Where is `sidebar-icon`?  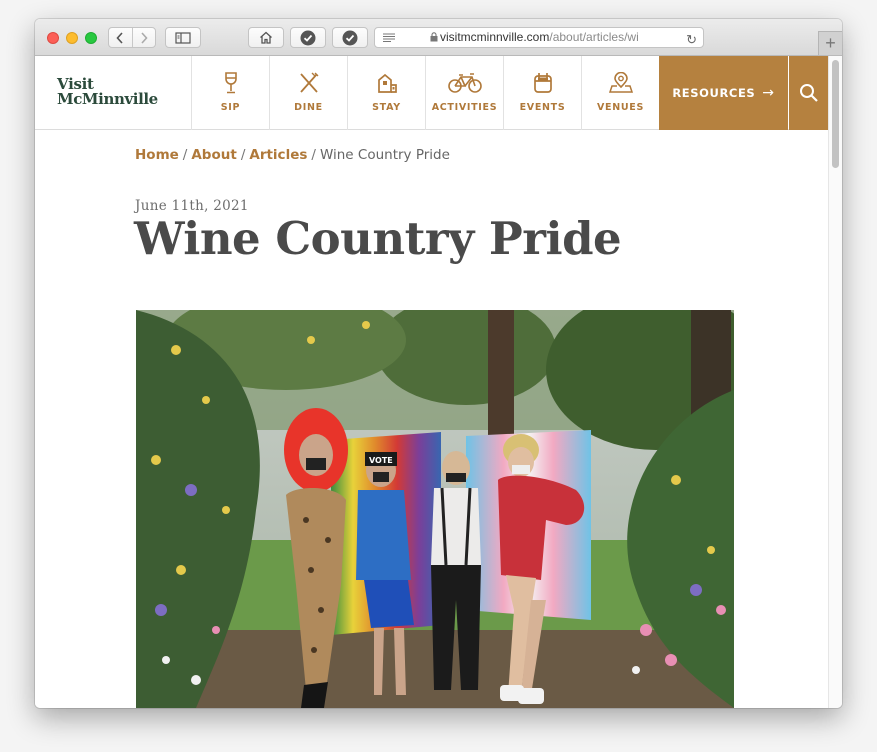
sidebar-icon is located at coordinates (183, 37).